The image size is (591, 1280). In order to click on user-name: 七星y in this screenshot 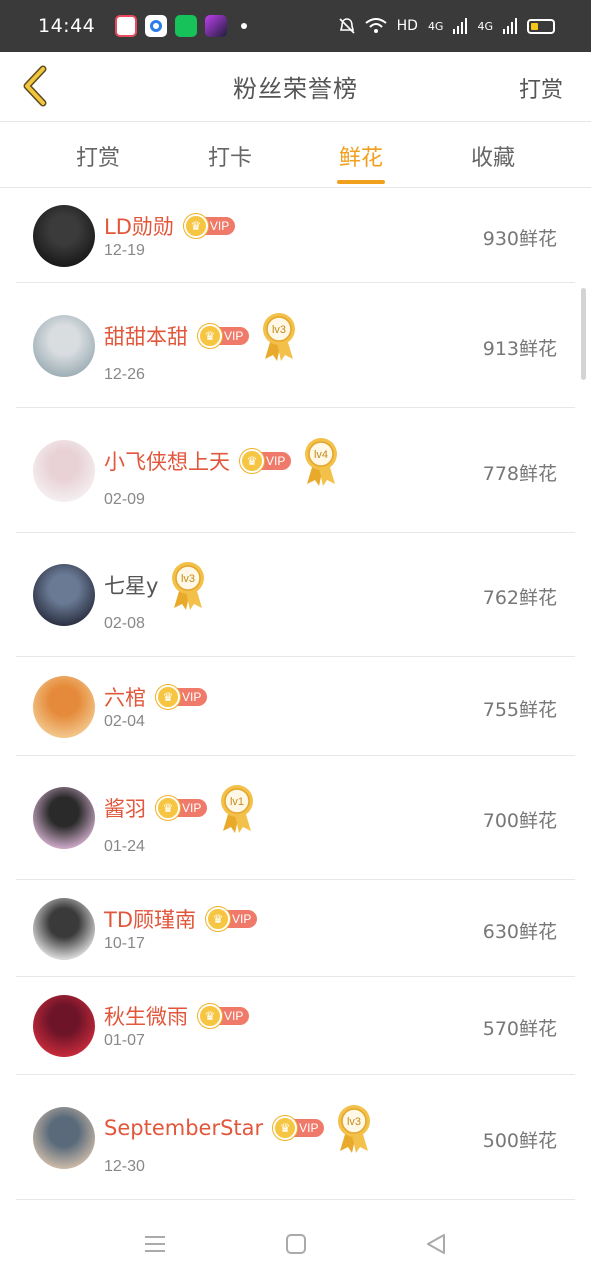, I will do `click(131, 585)`.